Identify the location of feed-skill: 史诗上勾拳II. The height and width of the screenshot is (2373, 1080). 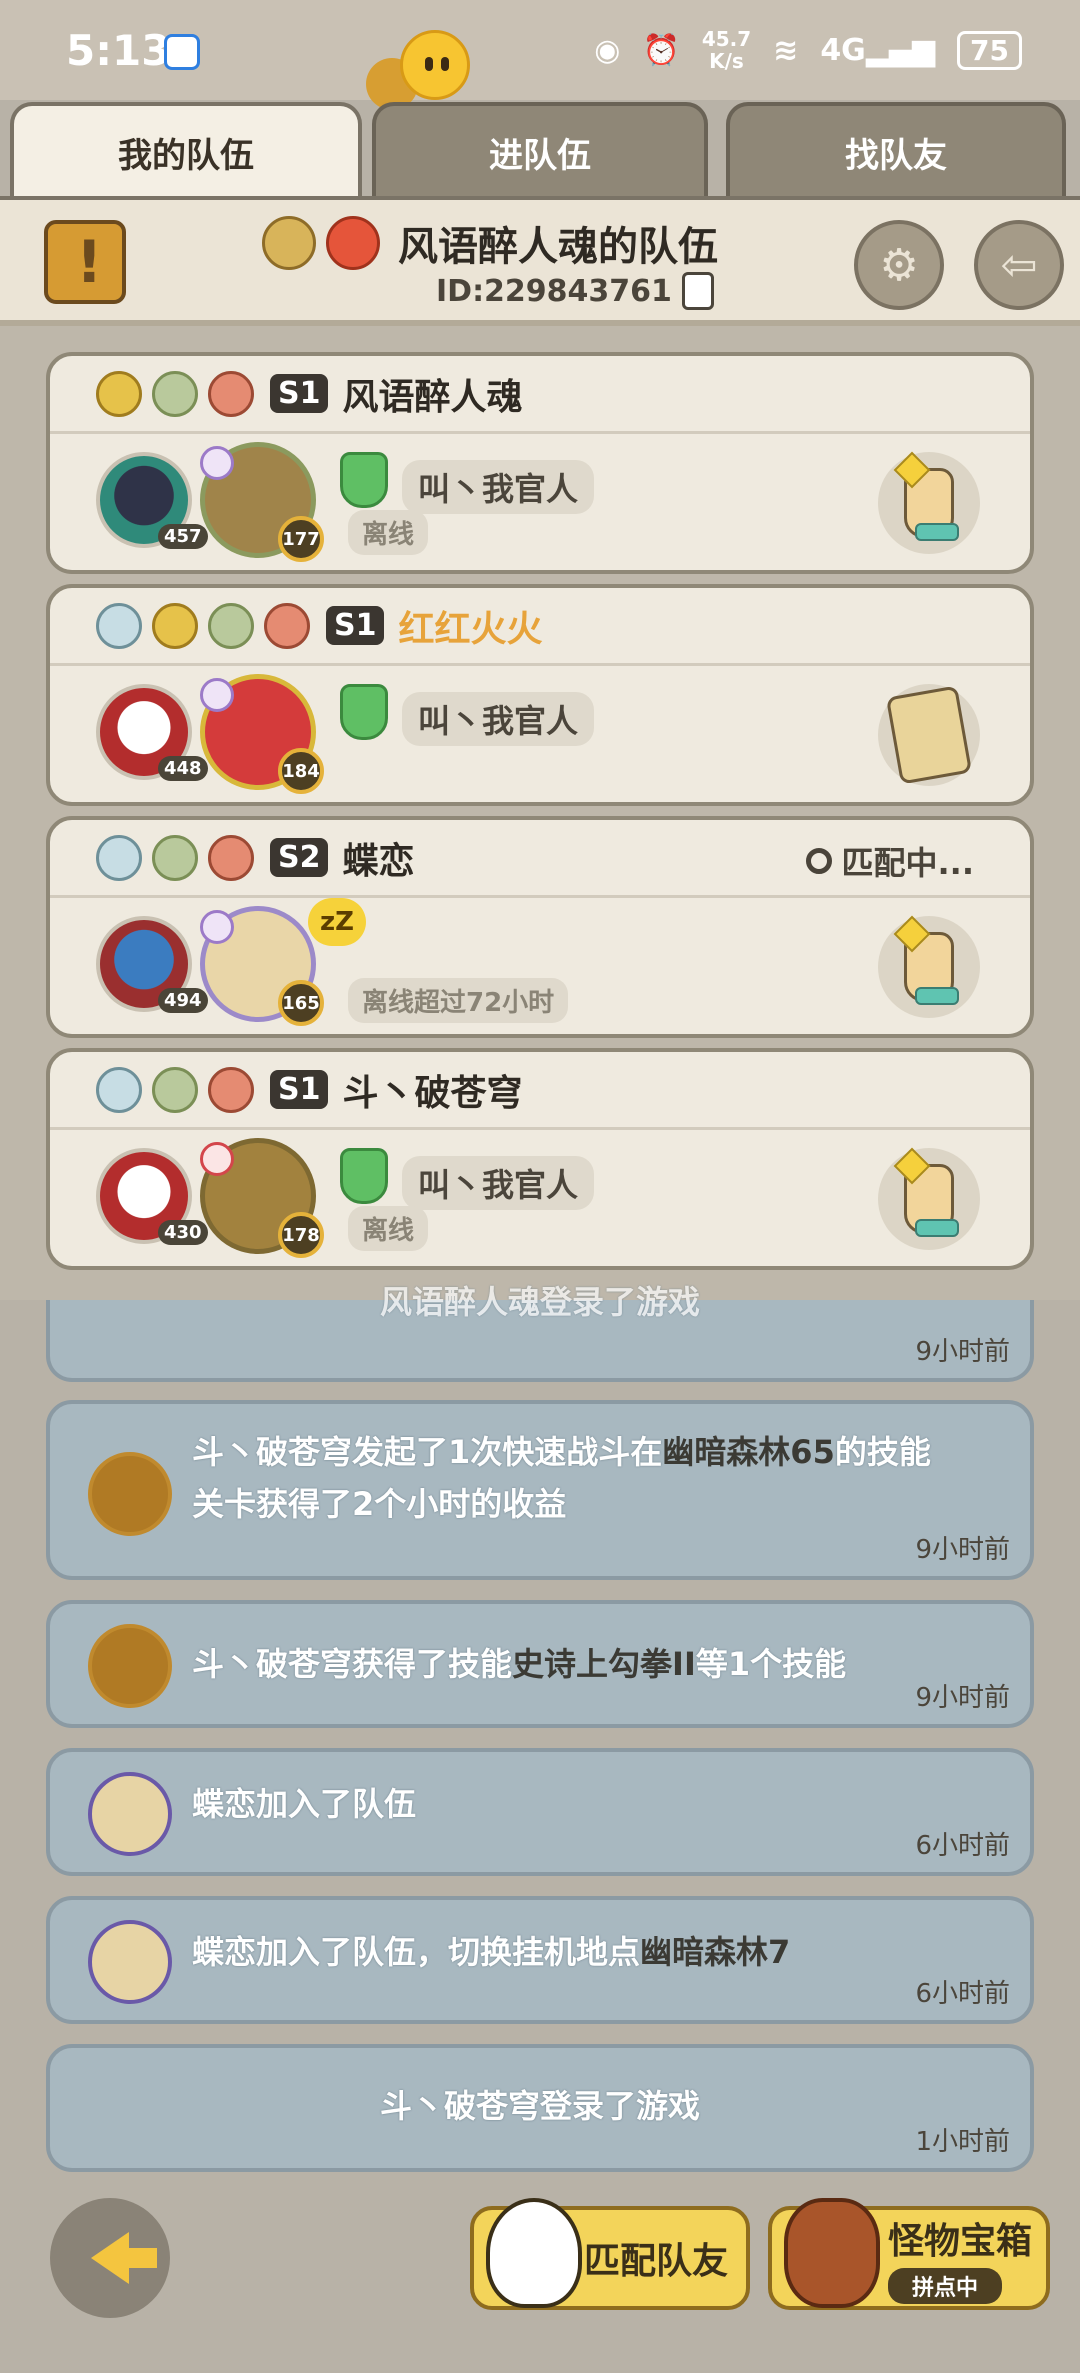
(604, 1664).